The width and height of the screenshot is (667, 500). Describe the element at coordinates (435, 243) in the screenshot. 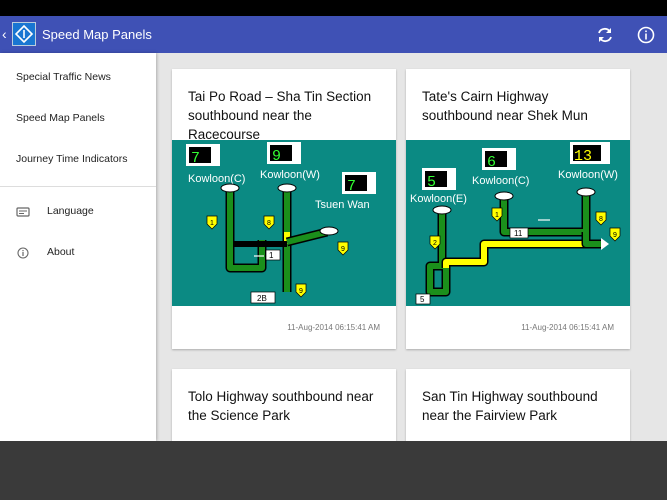

I see `svg-text: 2` at that location.